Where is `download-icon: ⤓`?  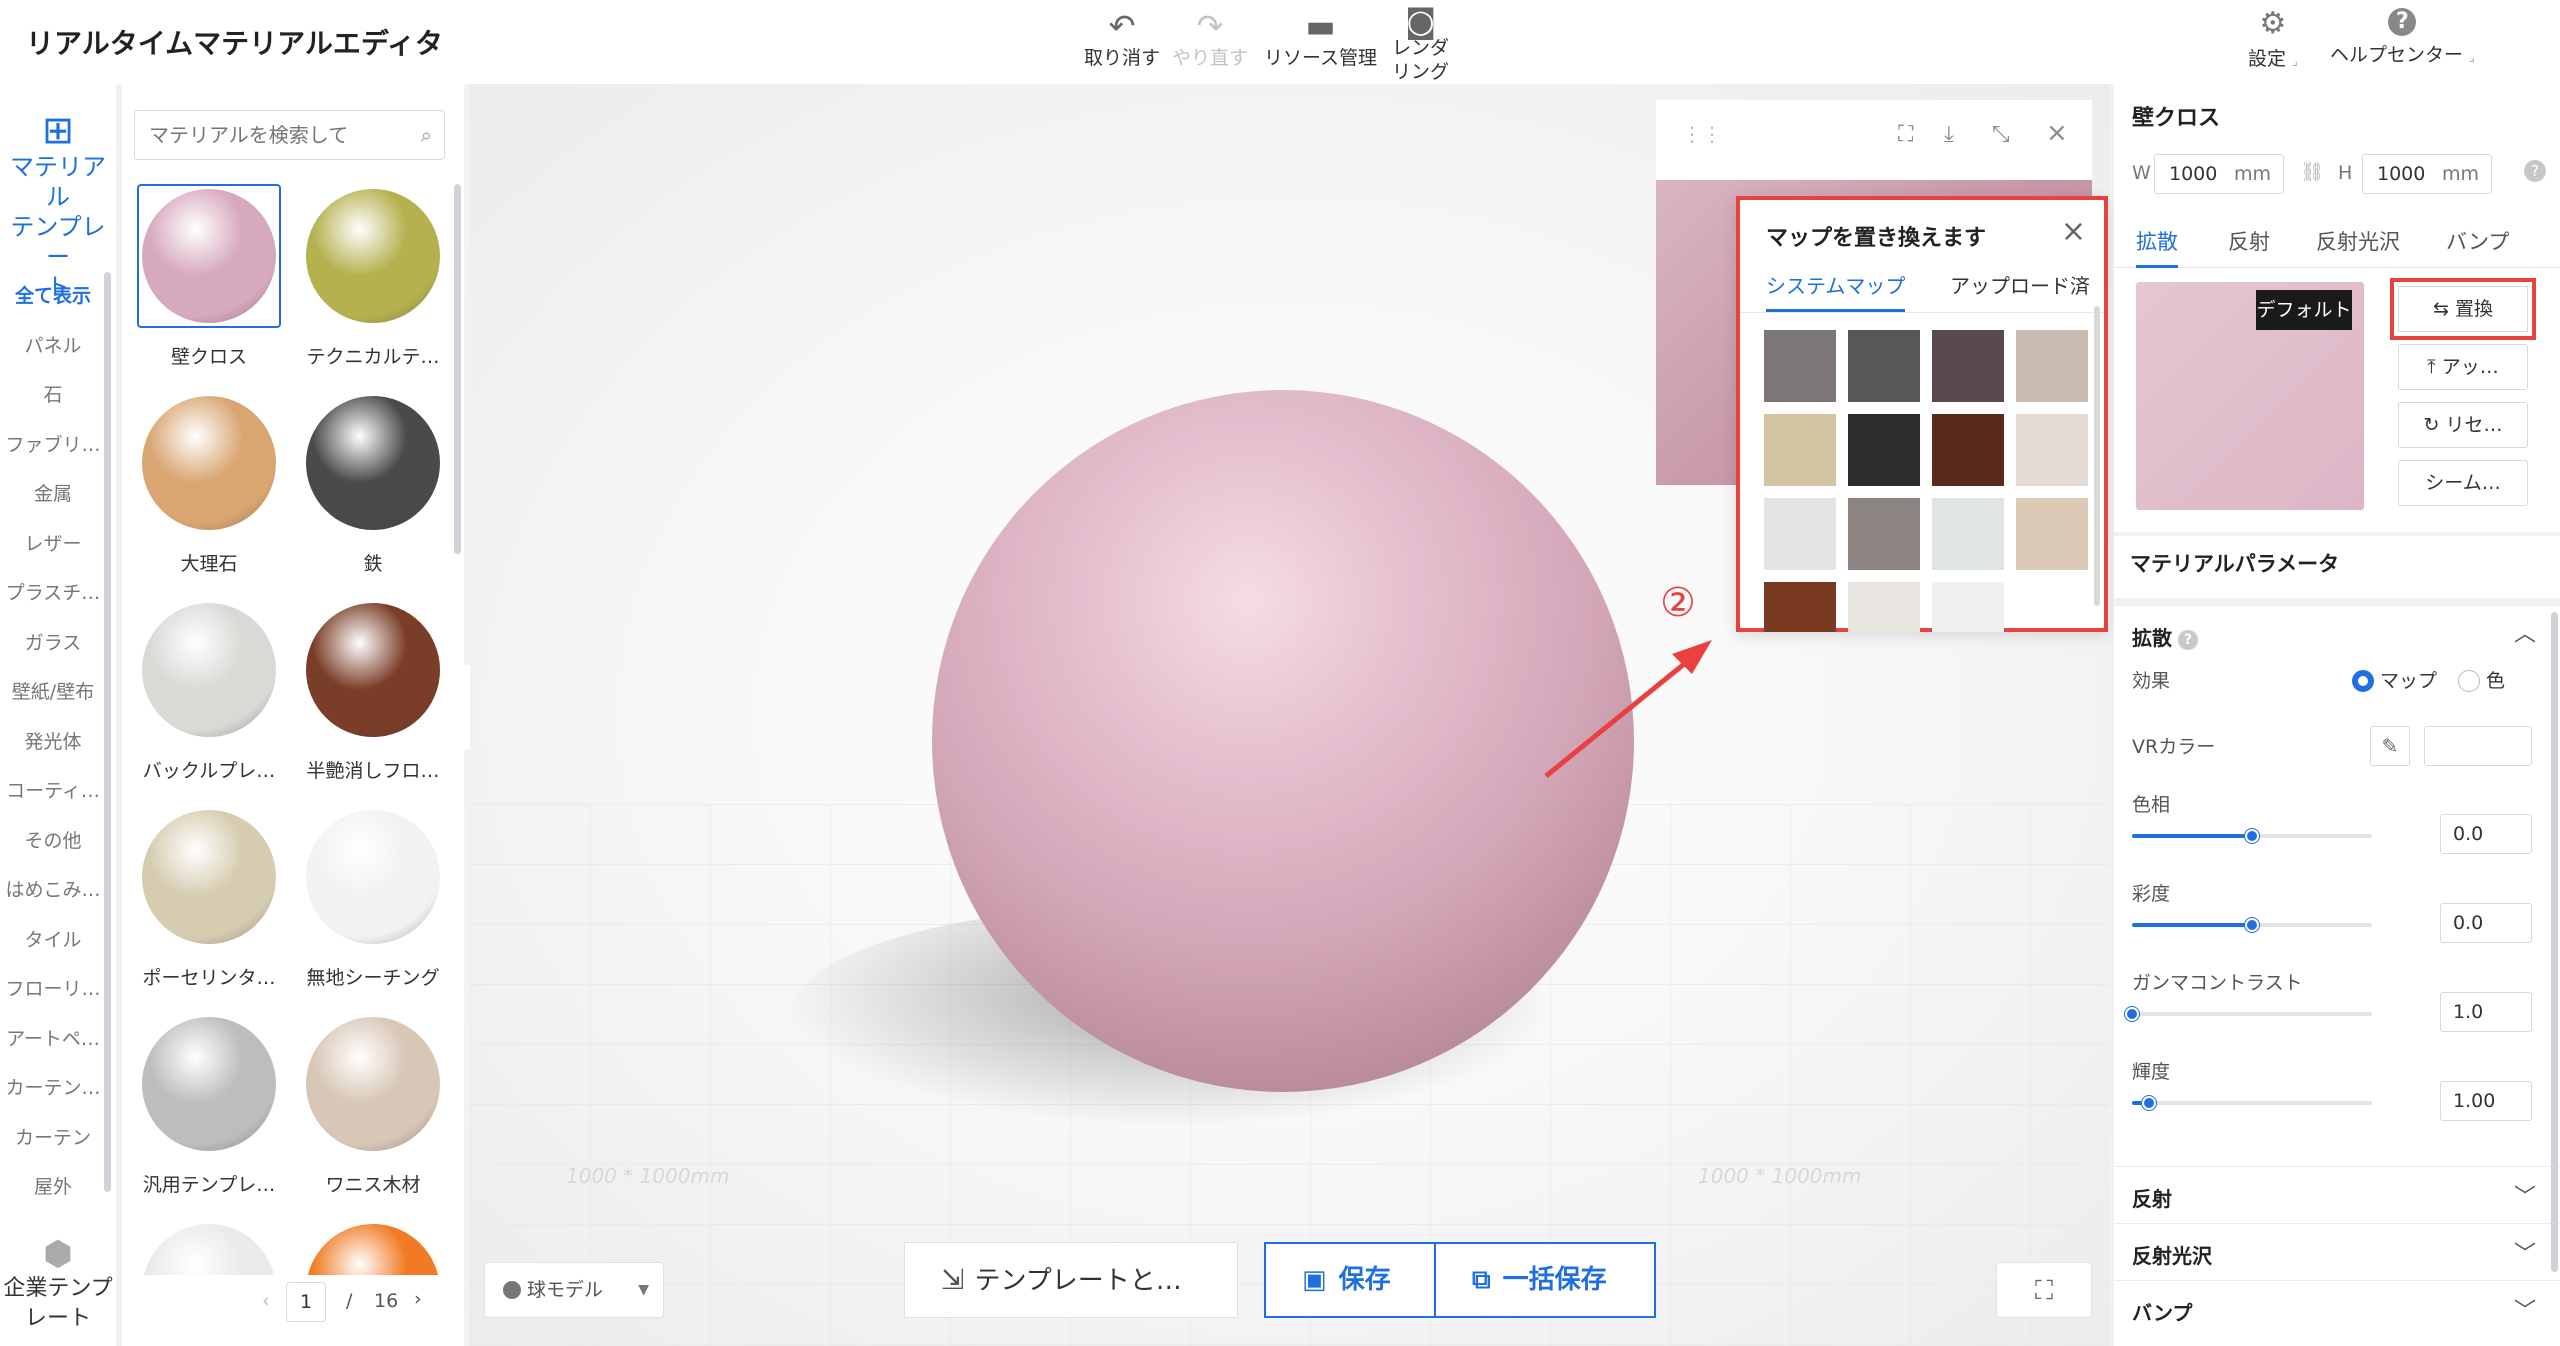
download-icon: ⤓ is located at coordinates (1949, 134).